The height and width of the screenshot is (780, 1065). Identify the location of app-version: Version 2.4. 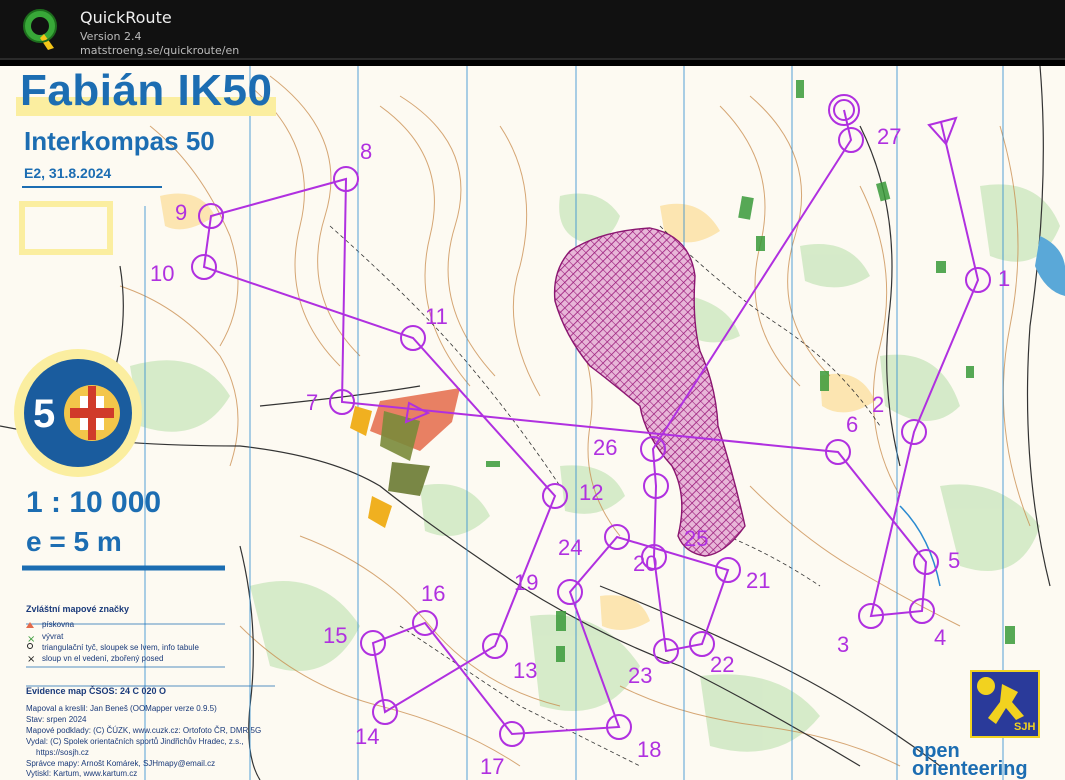
(111, 36).